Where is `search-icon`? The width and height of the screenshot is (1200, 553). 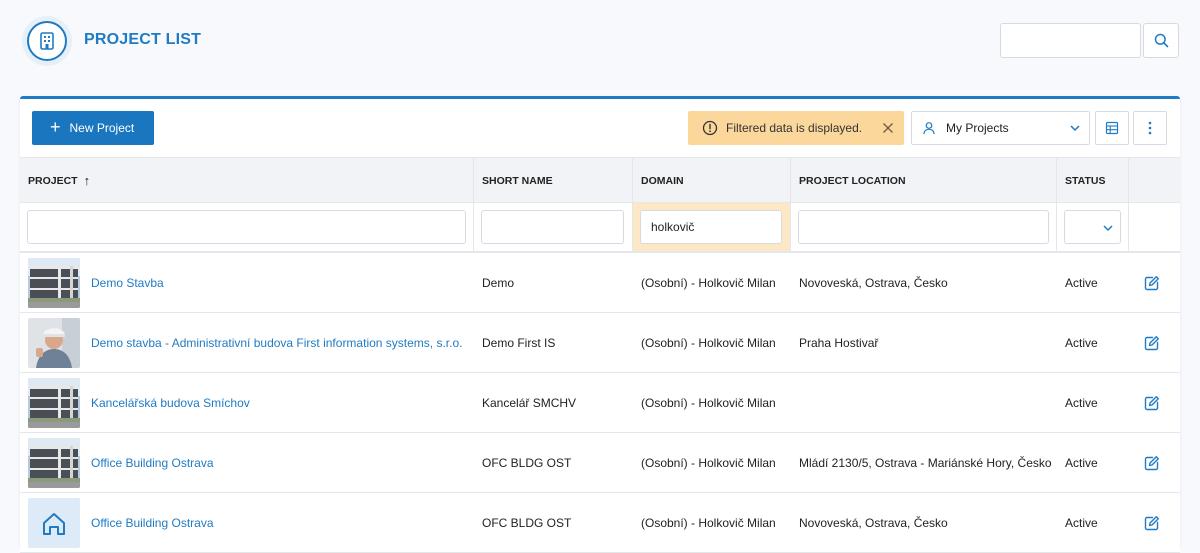 search-icon is located at coordinates (1161, 40).